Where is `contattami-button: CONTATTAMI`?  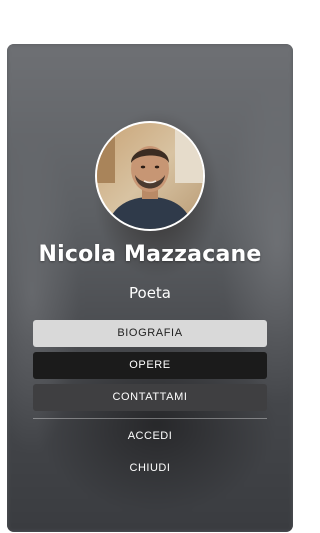
contattami-button: CONTATTAMI is located at coordinates (150, 397).